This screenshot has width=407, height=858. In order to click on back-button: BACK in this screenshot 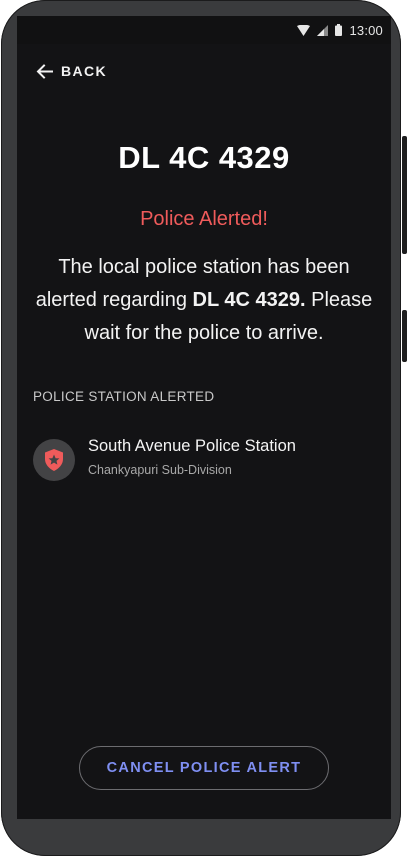, I will do `click(71, 71)`.